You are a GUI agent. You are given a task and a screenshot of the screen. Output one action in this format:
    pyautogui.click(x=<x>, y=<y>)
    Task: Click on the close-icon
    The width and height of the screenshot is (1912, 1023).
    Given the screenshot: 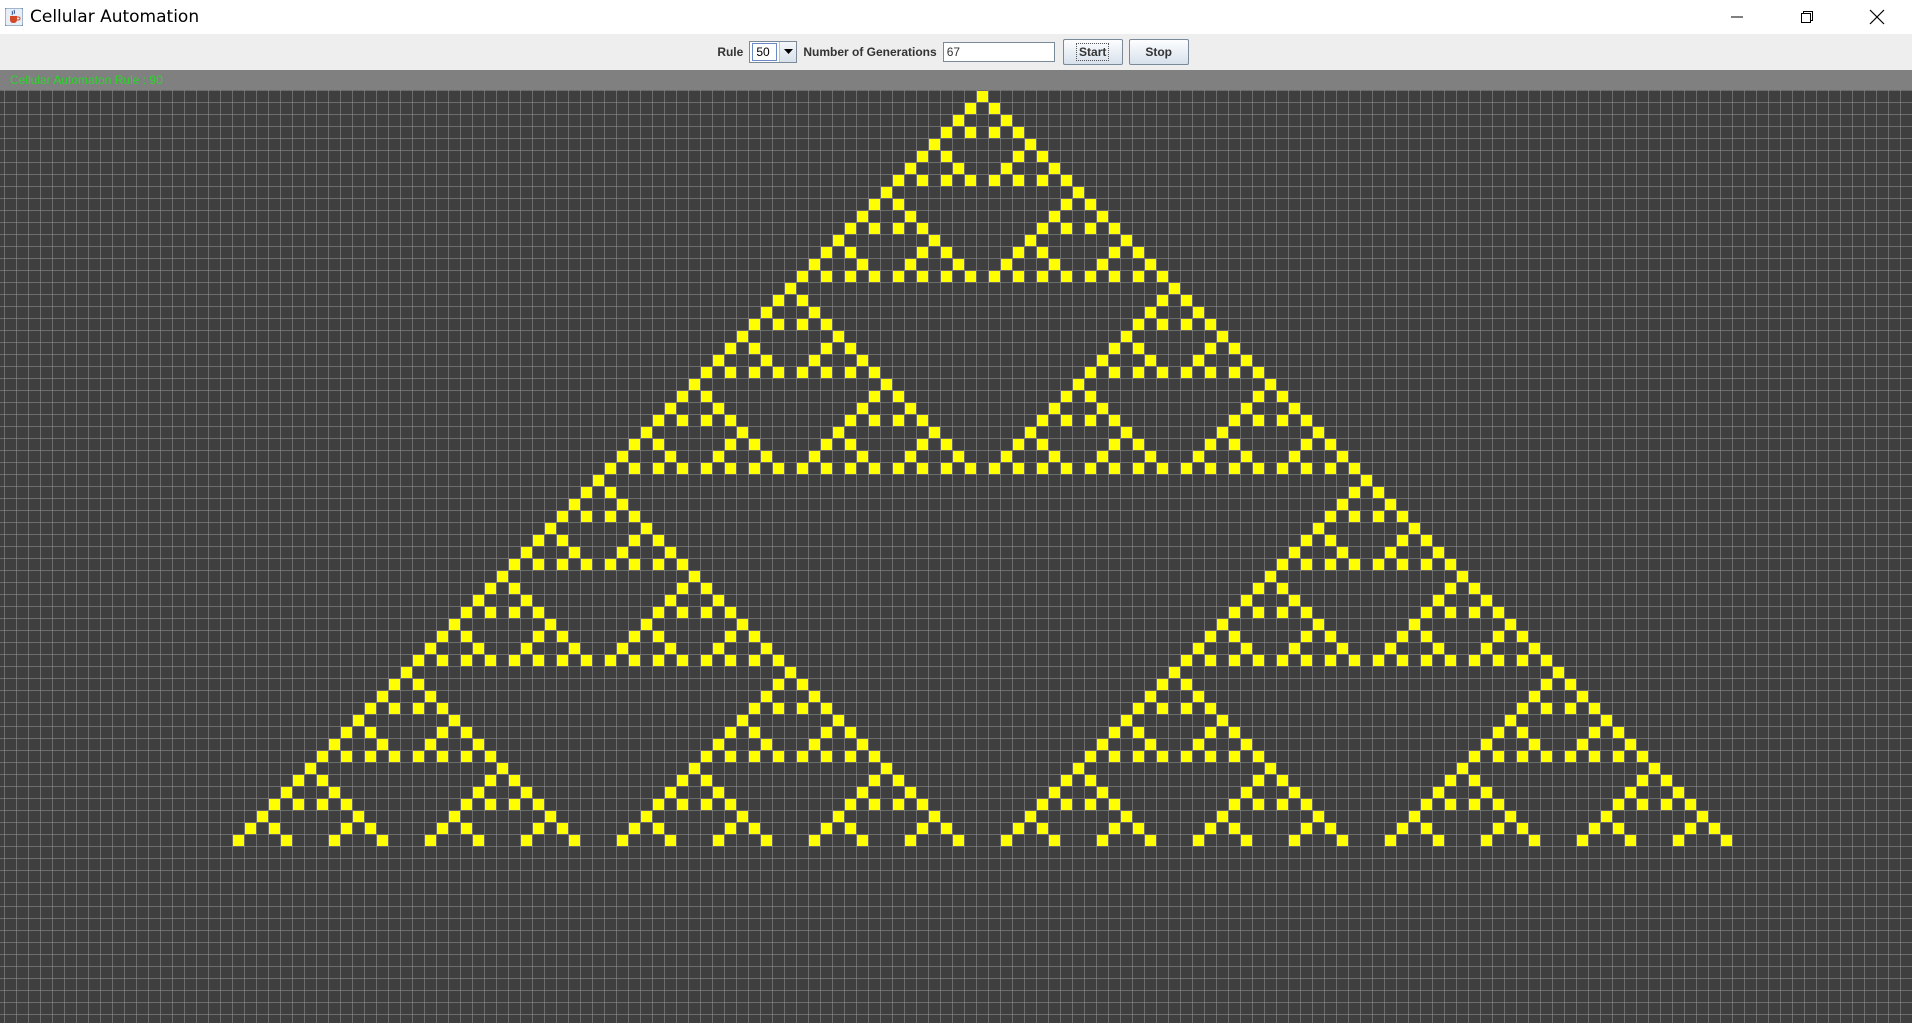 What is the action you would take?
    pyautogui.click(x=1877, y=17)
    